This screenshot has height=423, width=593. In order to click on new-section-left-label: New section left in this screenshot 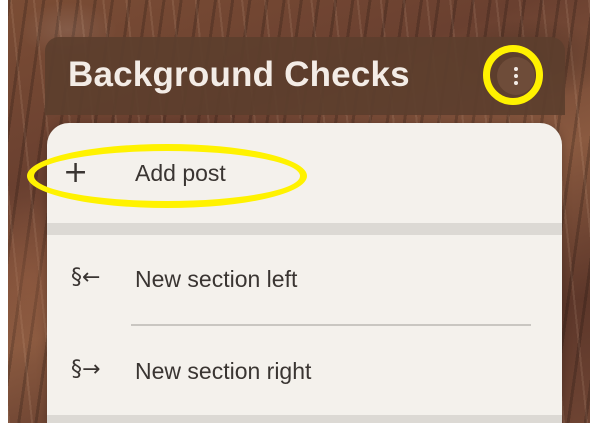, I will do `click(216, 279)`.